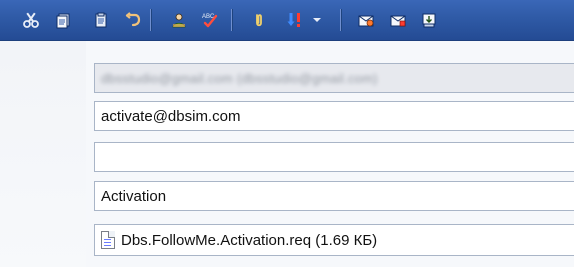 This screenshot has width=574, height=267. Describe the element at coordinates (210, 20) in the screenshot. I see `spellcheck-icon: ABC` at that location.